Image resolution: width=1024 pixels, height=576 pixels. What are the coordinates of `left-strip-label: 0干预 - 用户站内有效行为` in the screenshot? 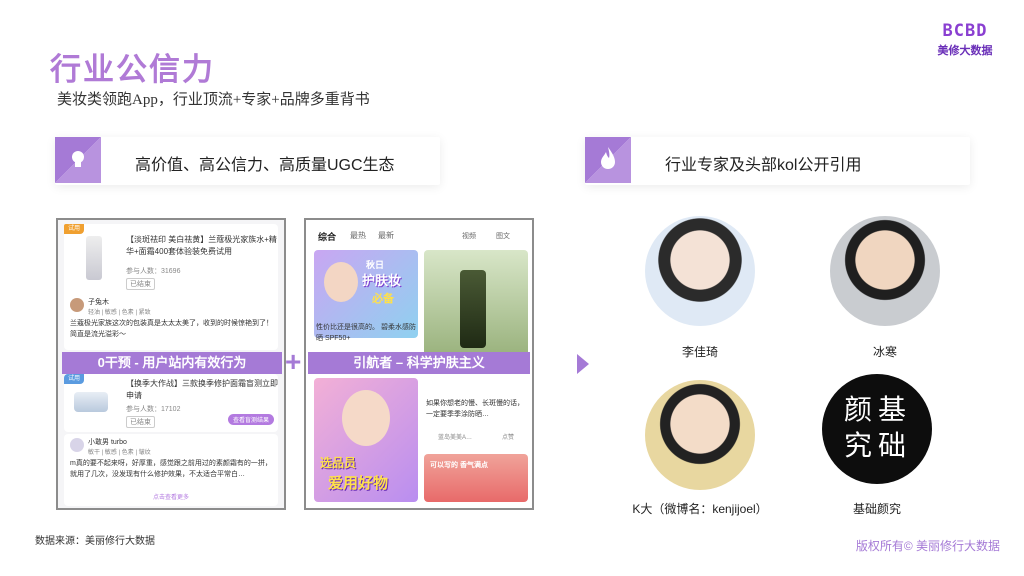 It's located at (172, 363).